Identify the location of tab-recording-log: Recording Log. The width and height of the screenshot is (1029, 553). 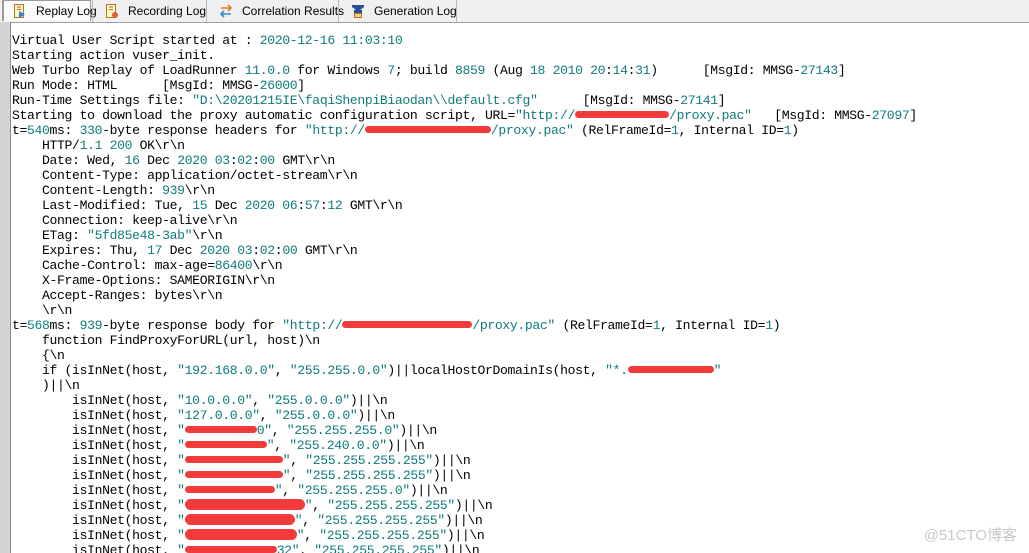
(151, 11).